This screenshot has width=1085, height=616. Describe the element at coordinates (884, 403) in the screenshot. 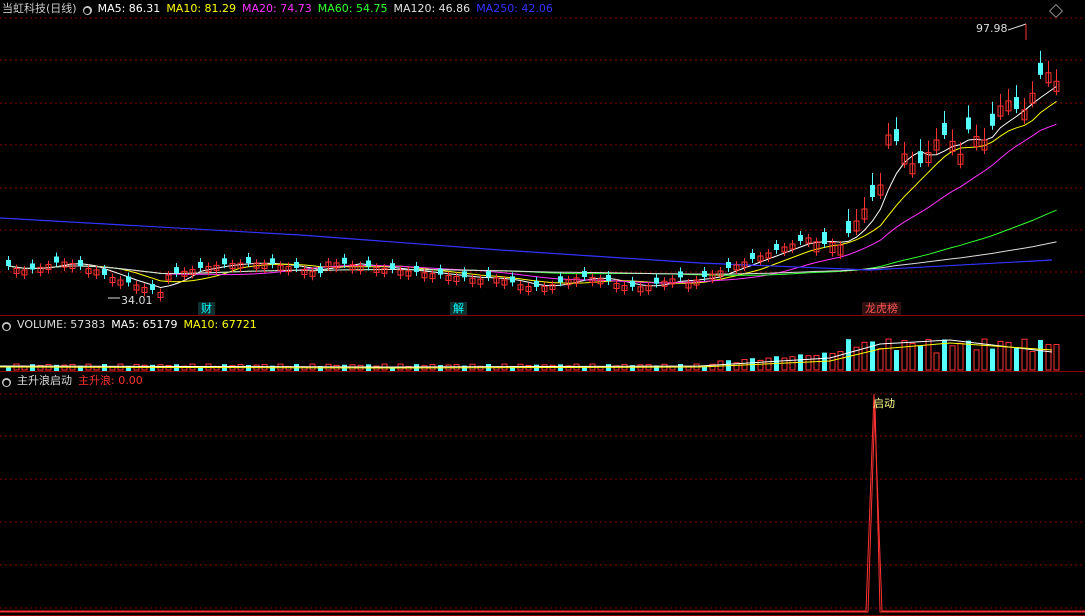

I see `start-signal-label: 启动` at that location.